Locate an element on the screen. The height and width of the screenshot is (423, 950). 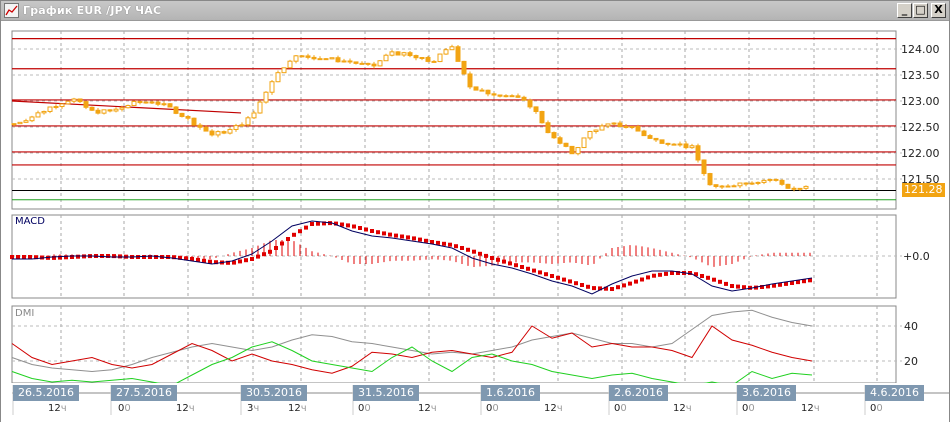
date-label: 26.5.2016 is located at coordinates (46, 393).